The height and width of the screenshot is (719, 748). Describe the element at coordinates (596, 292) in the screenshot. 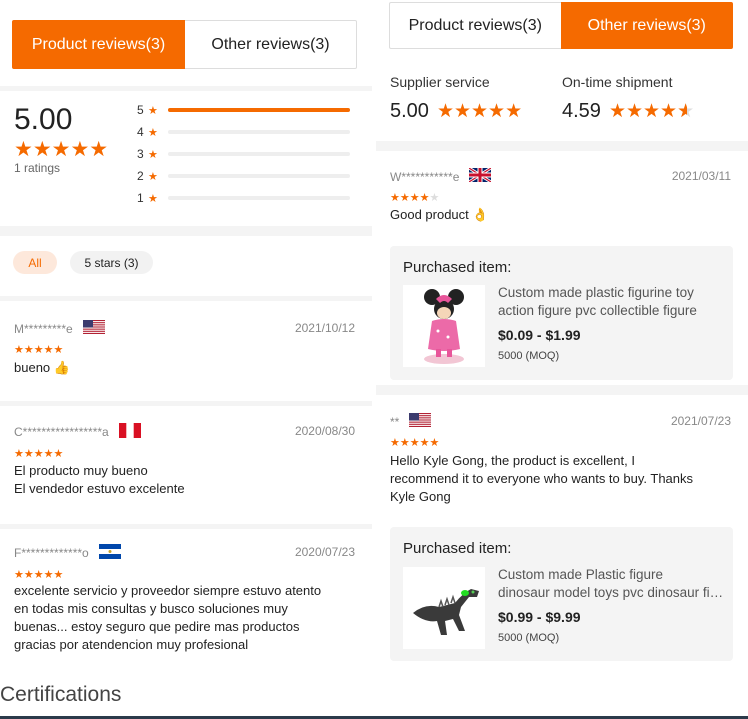

I see `product-name-line: Custom made plastic figurine toy` at that location.